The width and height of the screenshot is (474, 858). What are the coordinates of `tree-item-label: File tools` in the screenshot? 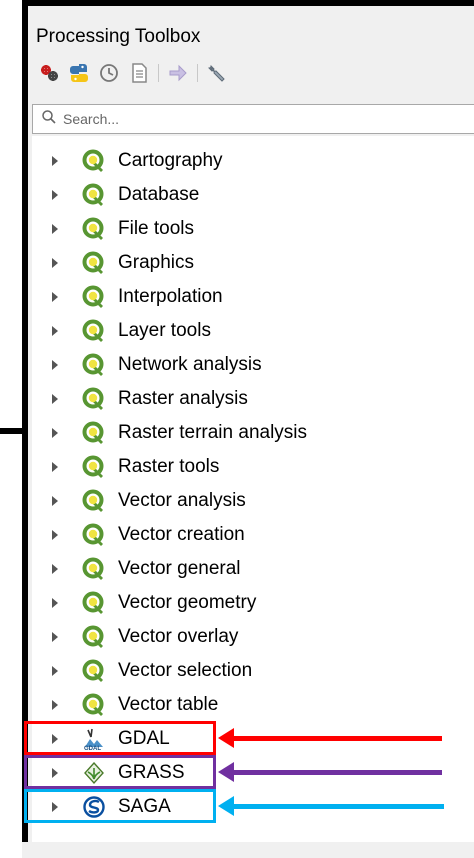 It's located at (156, 228).